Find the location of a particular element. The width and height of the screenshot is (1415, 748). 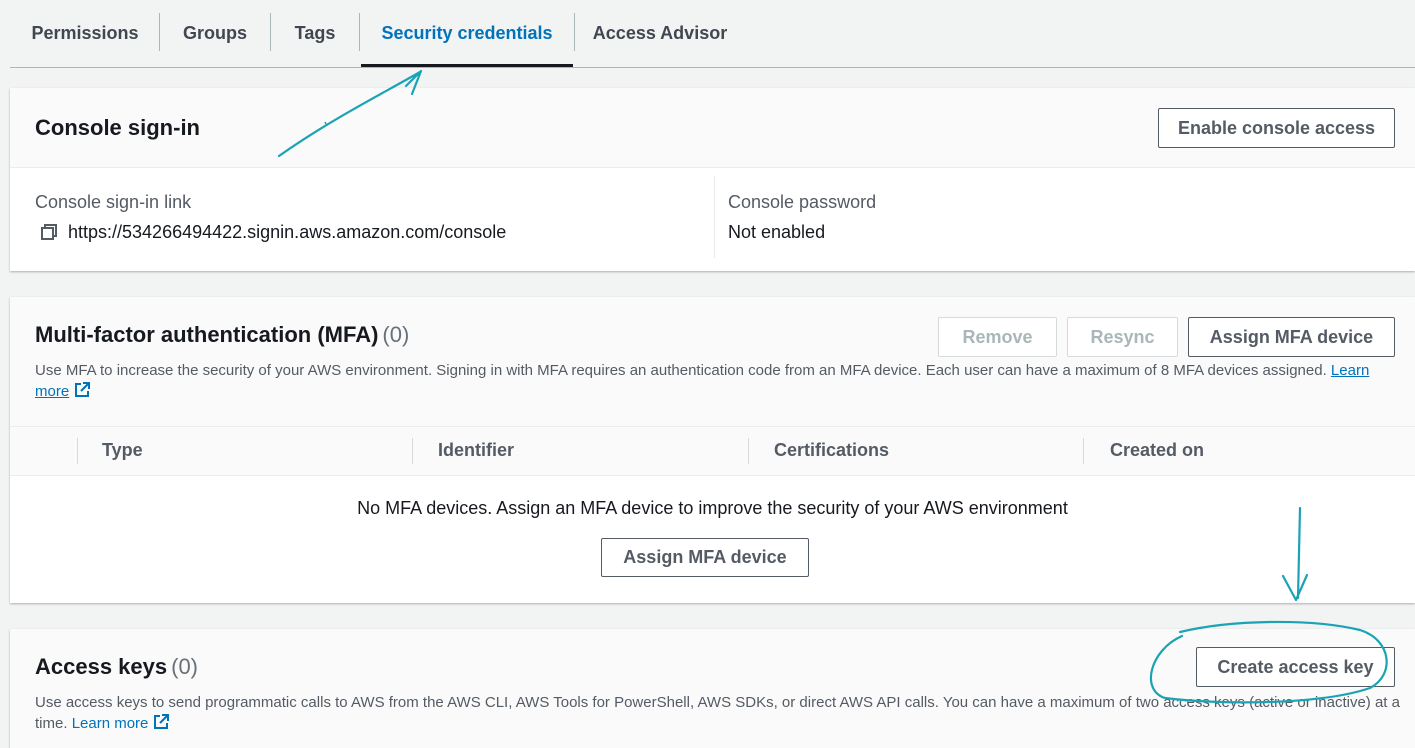

mfa-title-text: Multi-factor authentication (MFA) is located at coordinates (207, 334).